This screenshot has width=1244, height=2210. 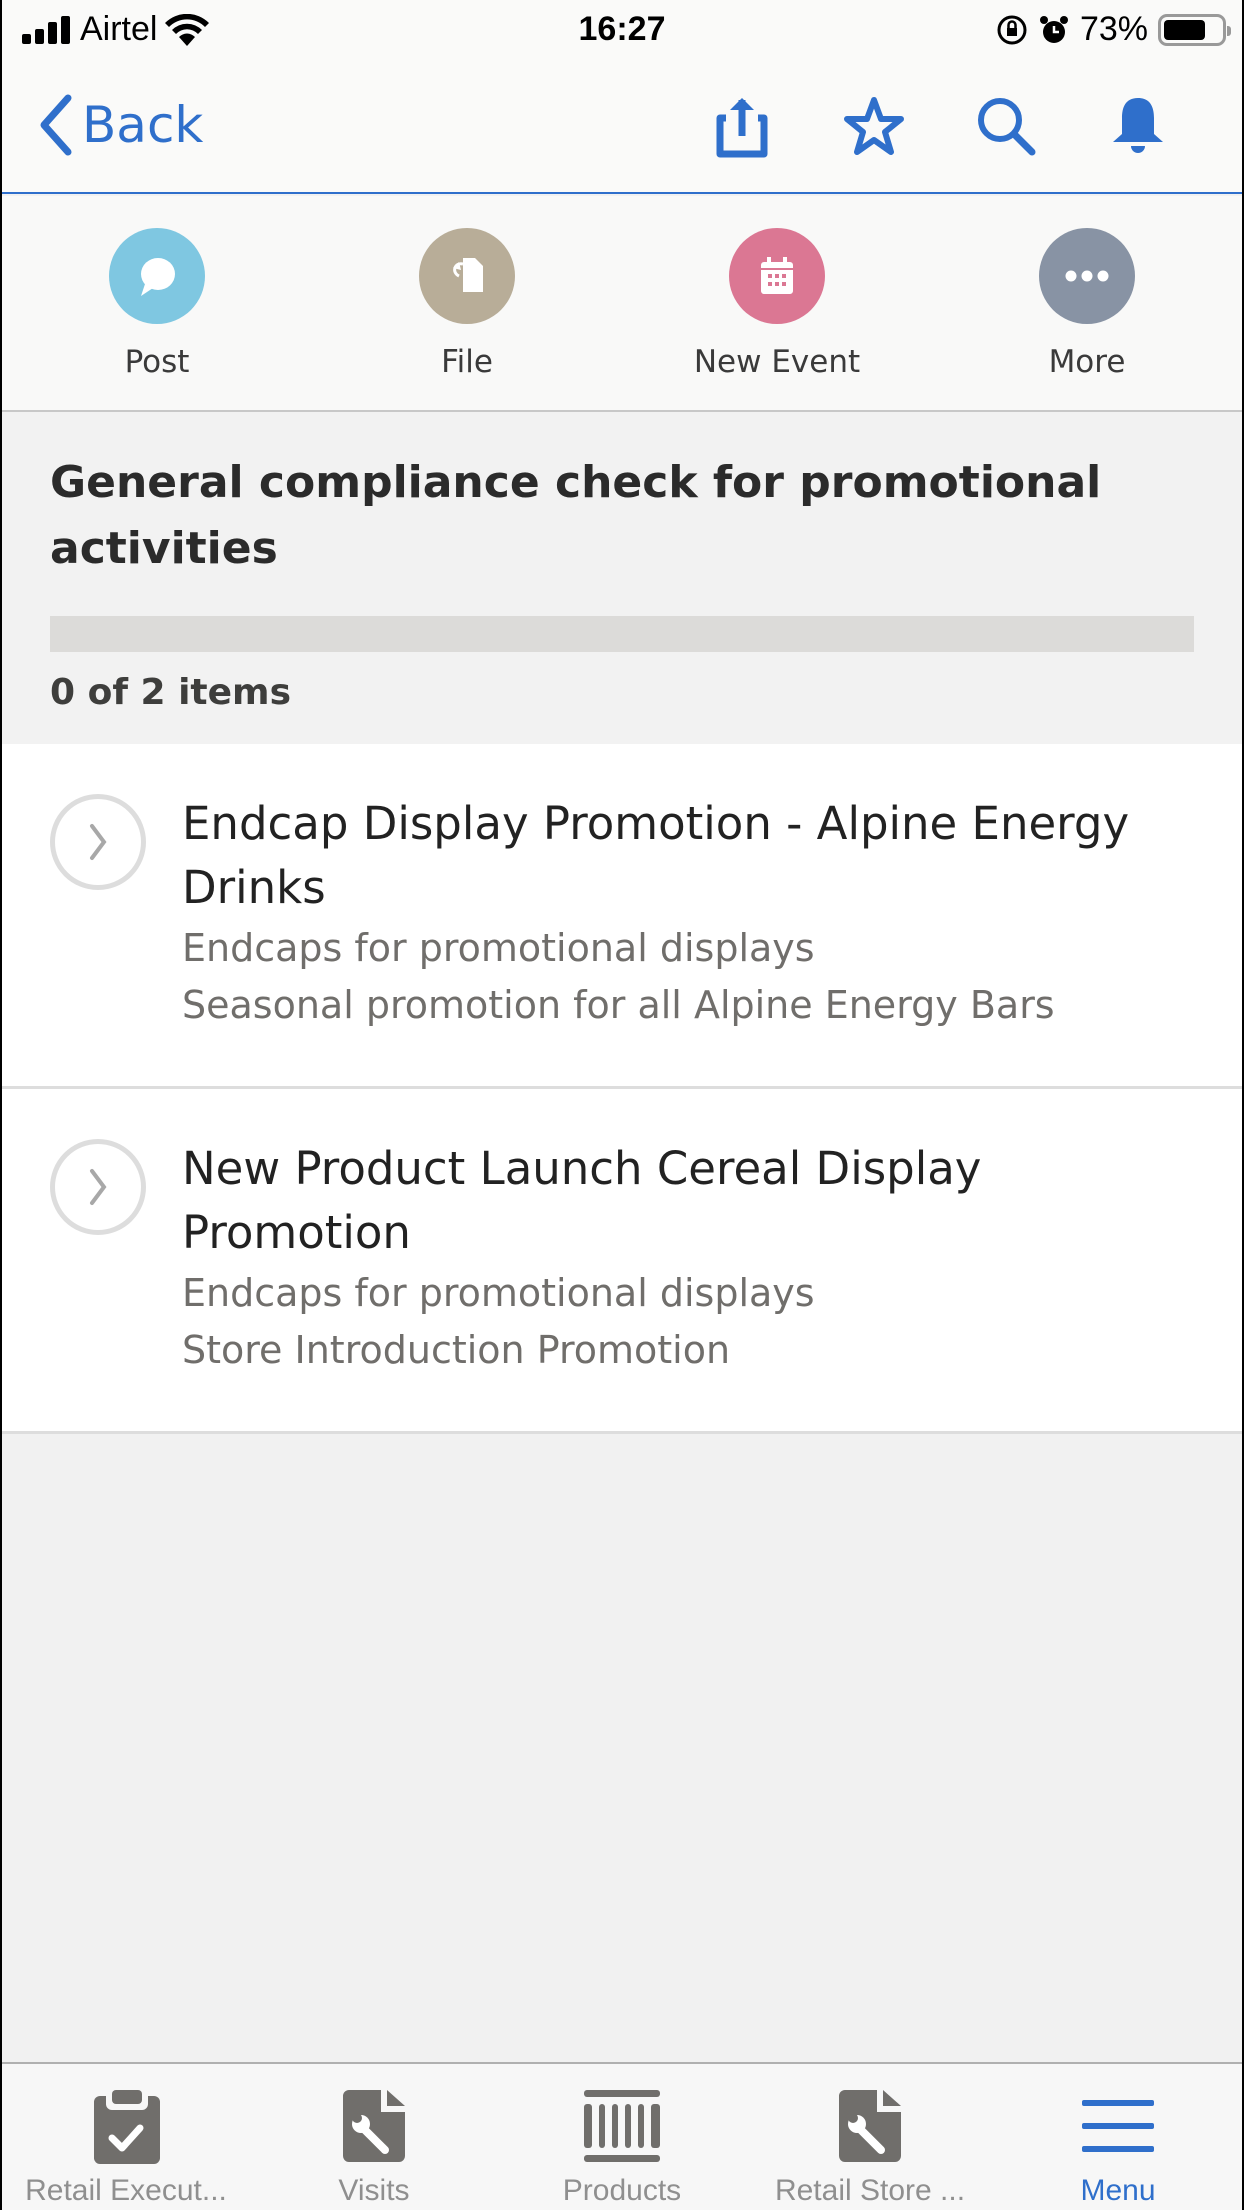 I want to click on new-event-icon-circle, so click(x=777, y=276).